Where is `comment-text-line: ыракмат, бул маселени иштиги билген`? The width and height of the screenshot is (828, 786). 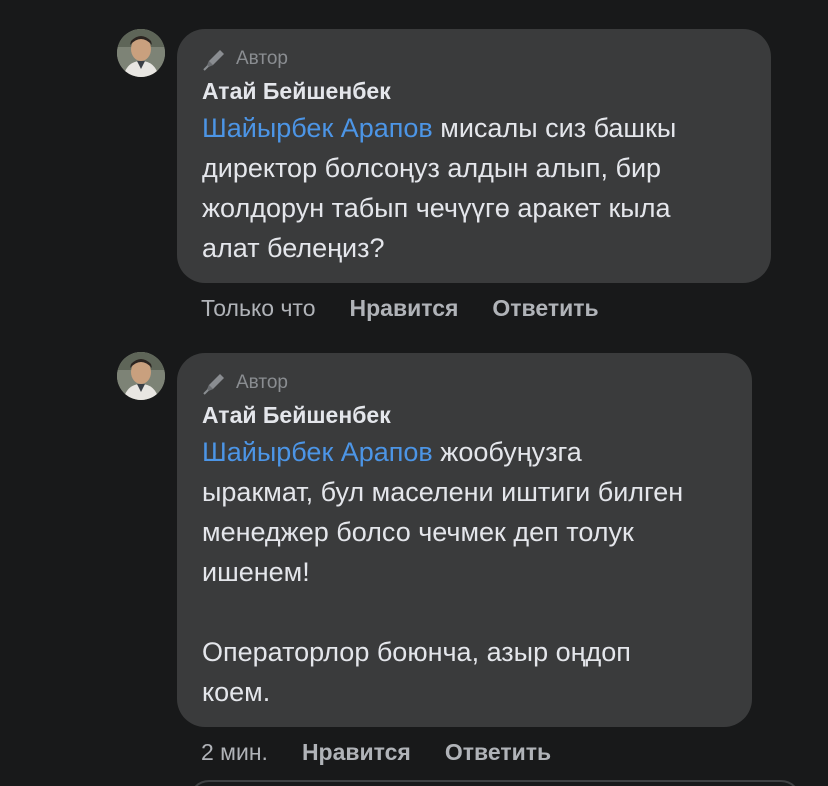 comment-text-line: ыракмат, бул маселени иштиги билген is located at coordinates (443, 492).